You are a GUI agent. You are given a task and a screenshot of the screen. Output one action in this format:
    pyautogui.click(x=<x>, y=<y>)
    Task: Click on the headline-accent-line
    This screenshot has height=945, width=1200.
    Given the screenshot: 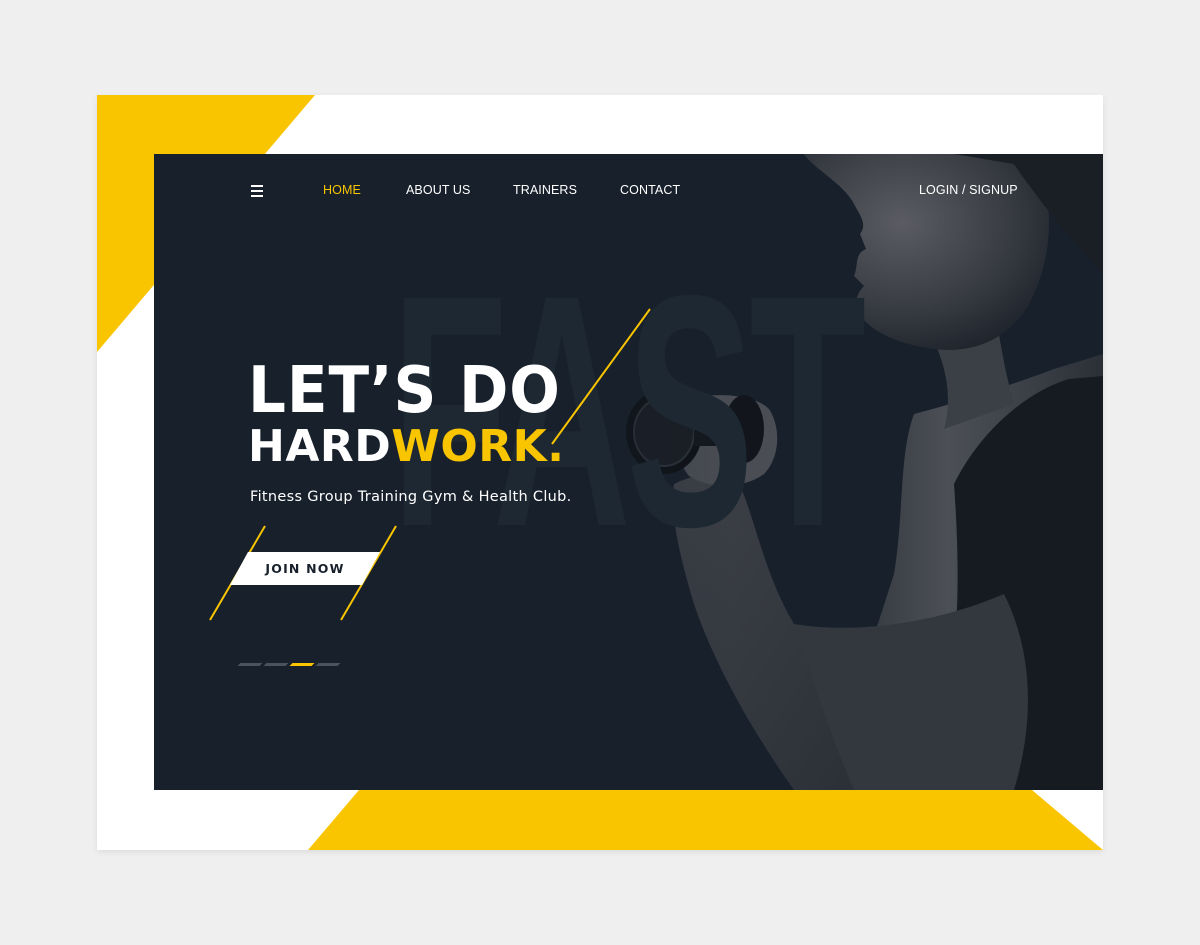 What is the action you would take?
    pyautogui.click(x=601, y=376)
    